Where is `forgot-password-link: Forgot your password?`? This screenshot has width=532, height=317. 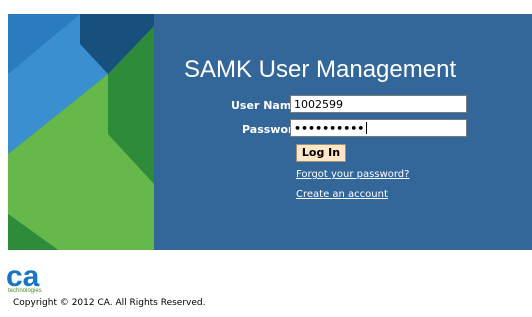
forgot-password-link: Forgot your password? is located at coordinates (352, 174).